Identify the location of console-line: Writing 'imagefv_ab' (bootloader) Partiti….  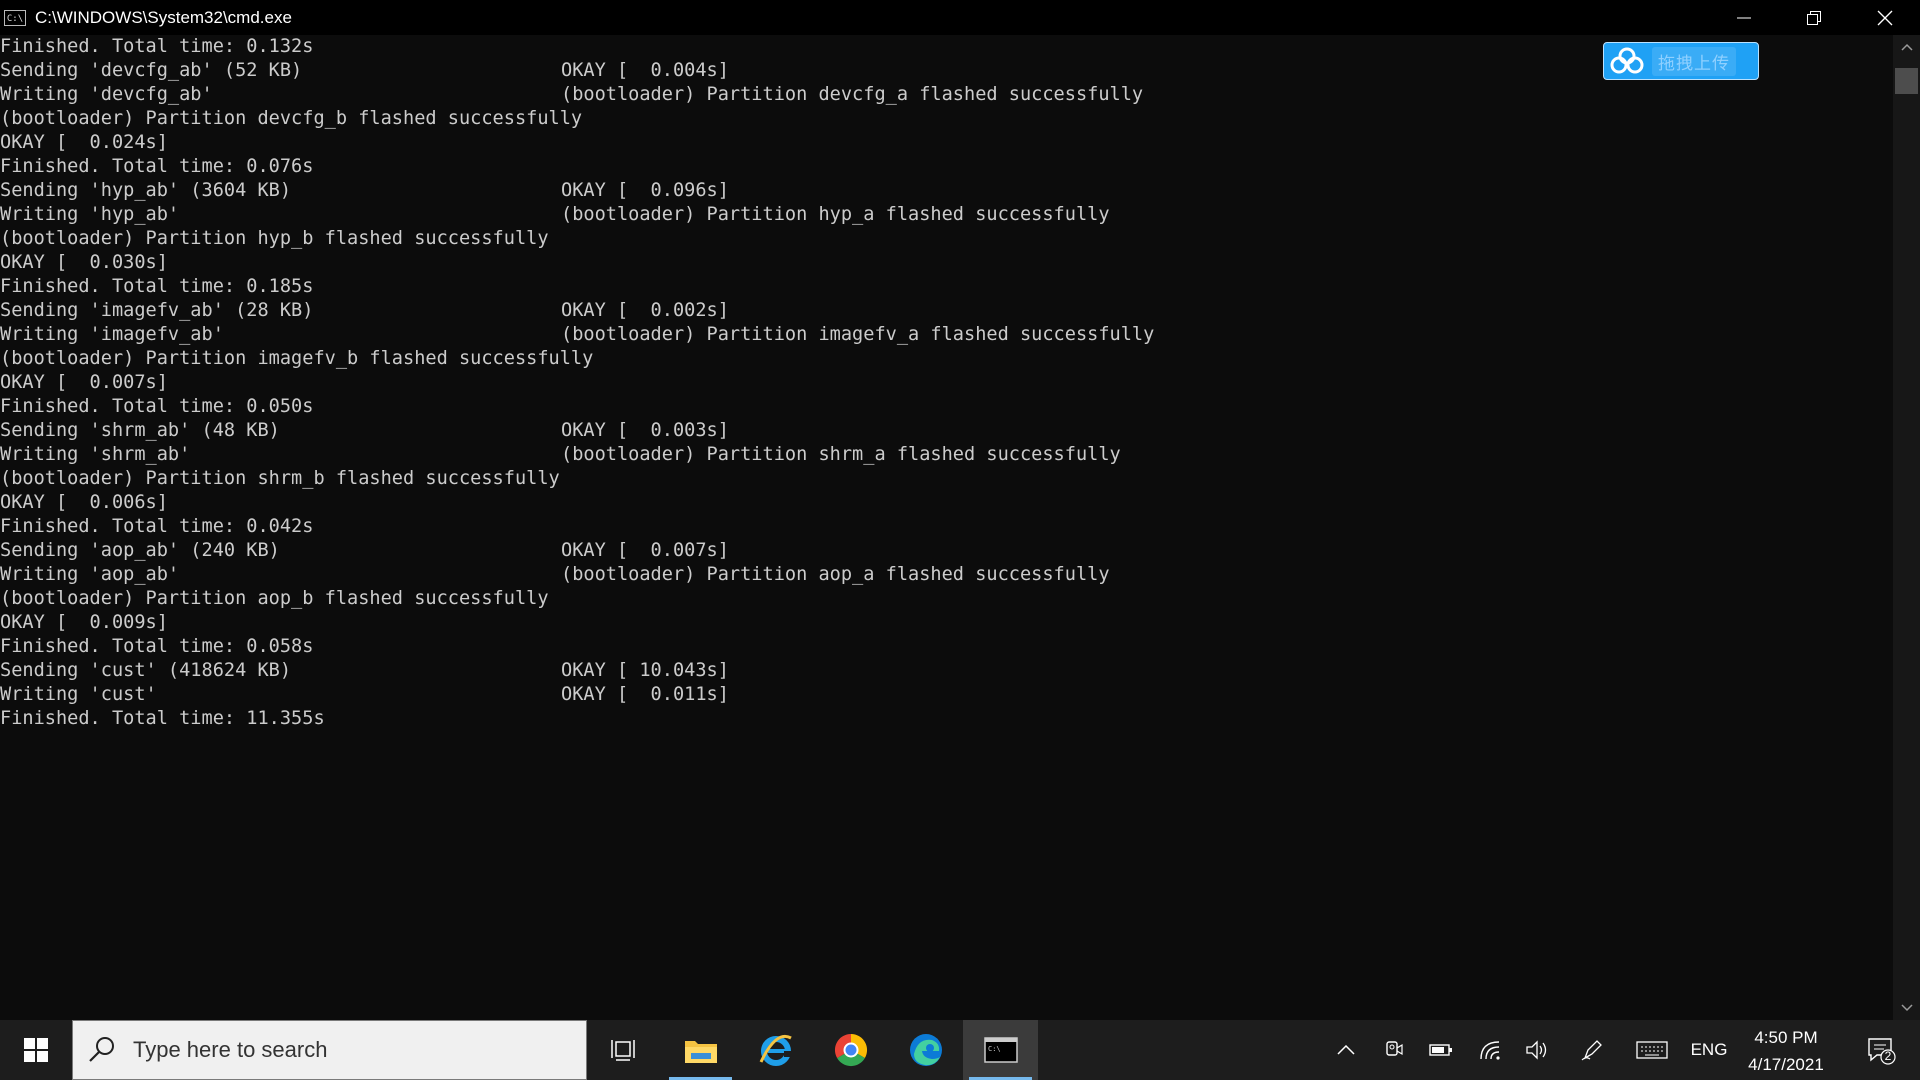
(577, 335).